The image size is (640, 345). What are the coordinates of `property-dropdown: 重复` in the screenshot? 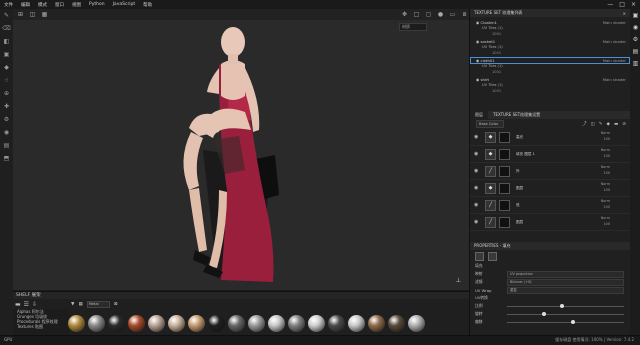 It's located at (565, 290).